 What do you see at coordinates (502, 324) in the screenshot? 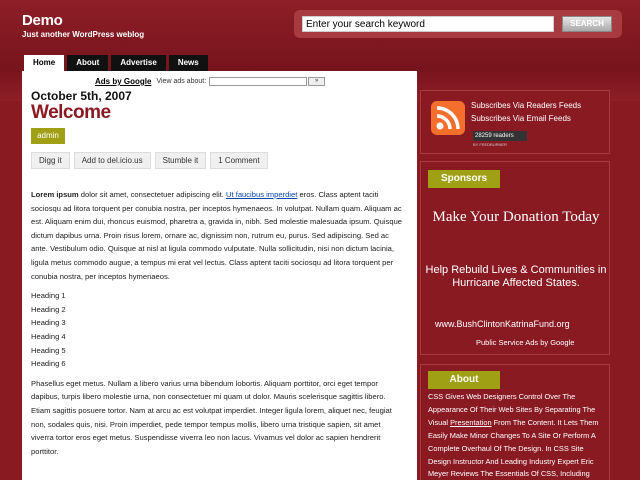
I see `sponsor-ad-url: www.BushClintonKatrinaFund.org` at bounding box center [502, 324].